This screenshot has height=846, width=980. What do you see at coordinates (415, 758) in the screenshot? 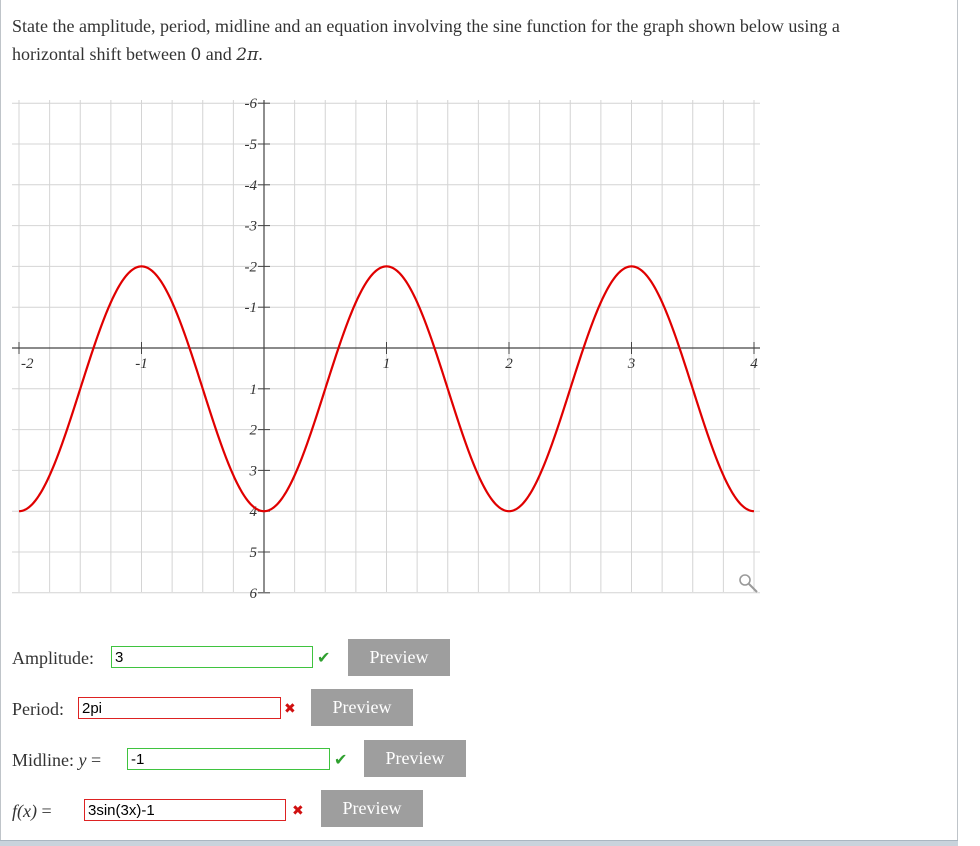
I see `midline-preview-button: Preview` at bounding box center [415, 758].